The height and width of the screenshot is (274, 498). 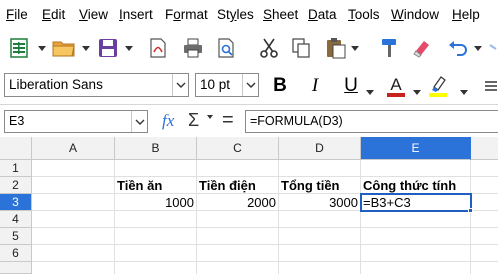 I want to click on row-header-2: 2, so click(x=16, y=185).